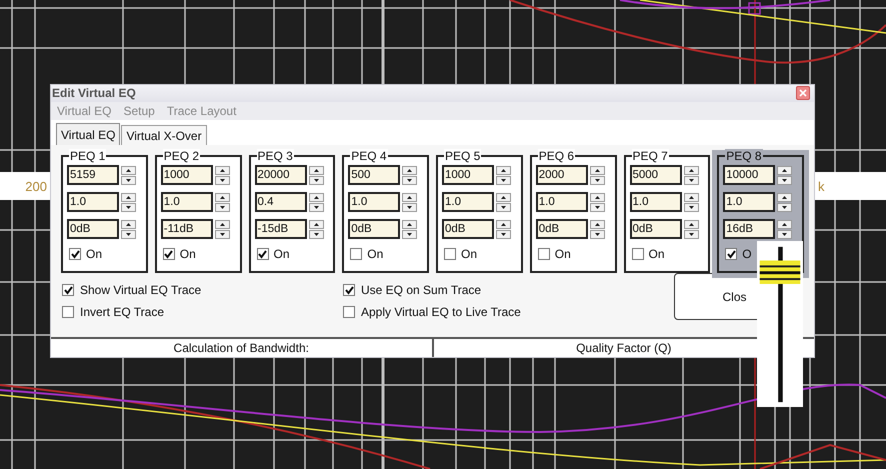 The height and width of the screenshot is (469, 886). I want to click on input-field: 5159, so click(93, 175).